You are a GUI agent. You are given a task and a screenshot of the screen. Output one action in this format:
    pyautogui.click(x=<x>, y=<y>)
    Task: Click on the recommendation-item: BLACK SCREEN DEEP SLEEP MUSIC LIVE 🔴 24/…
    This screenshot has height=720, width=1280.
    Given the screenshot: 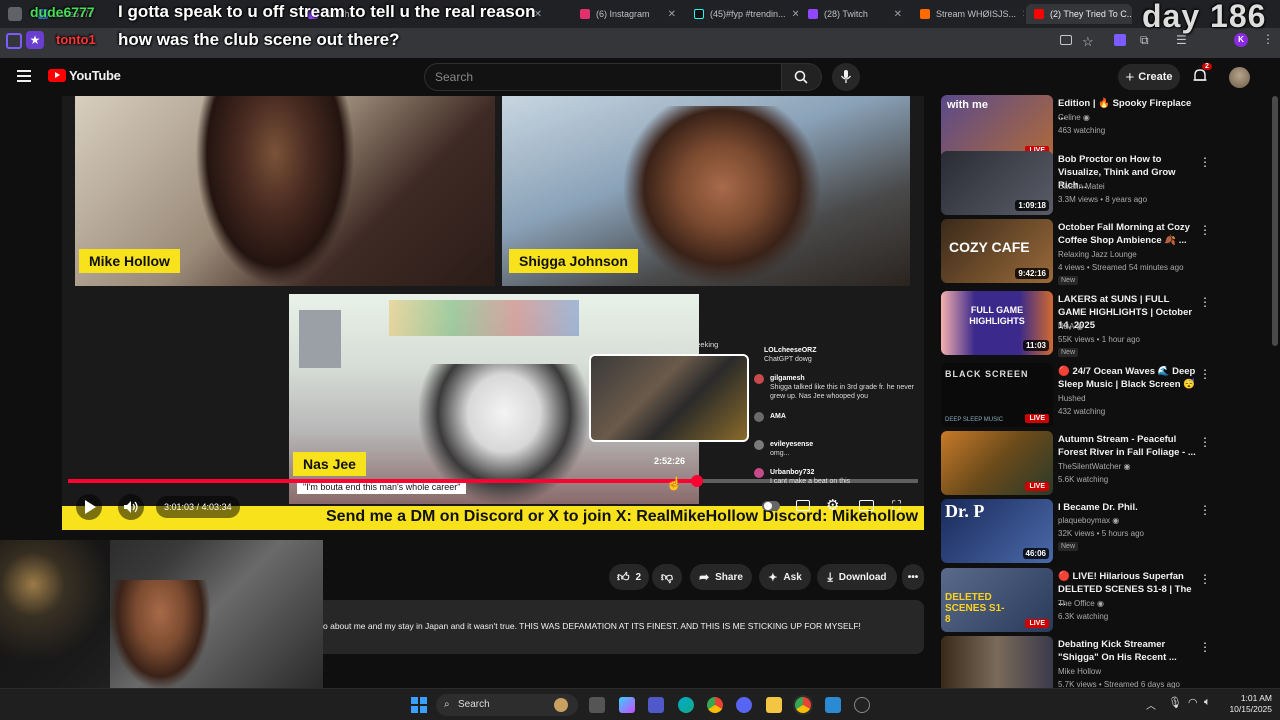 What is the action you would take?
    pyautogui.click(x=1106, y=395)
    